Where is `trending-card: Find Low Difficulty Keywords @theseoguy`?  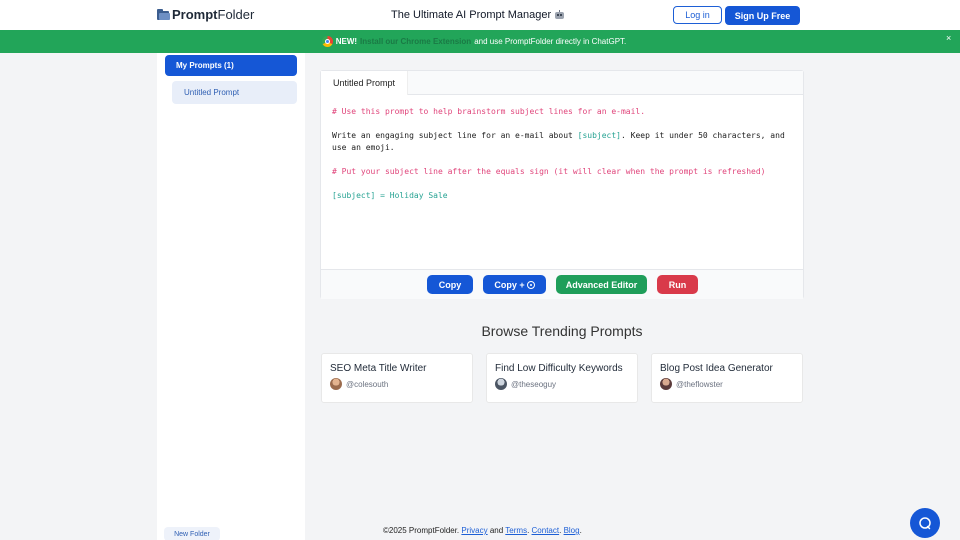
trending-card: Find Low Difficulty Keywords @theseoguy is located at coordinates (562, 378).